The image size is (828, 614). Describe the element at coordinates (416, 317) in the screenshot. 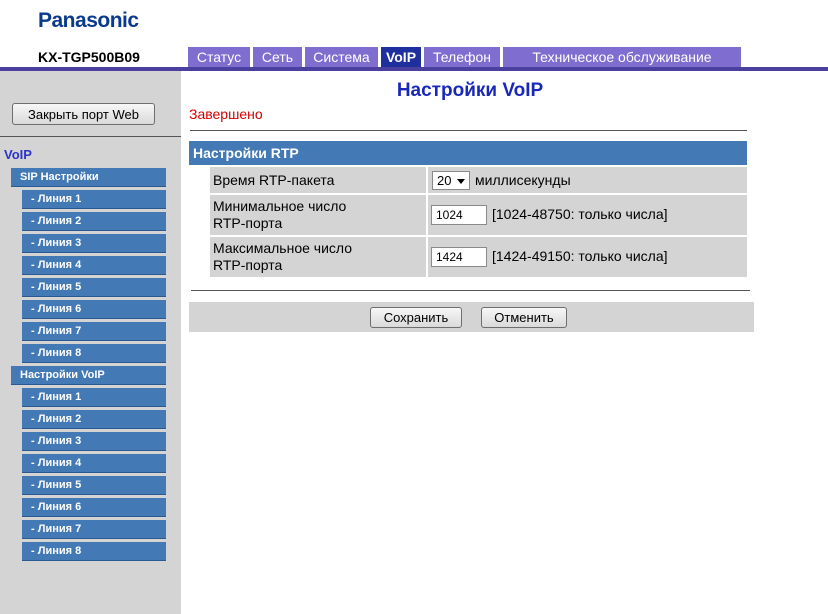

I see `save-button: Сохранить` at that location.